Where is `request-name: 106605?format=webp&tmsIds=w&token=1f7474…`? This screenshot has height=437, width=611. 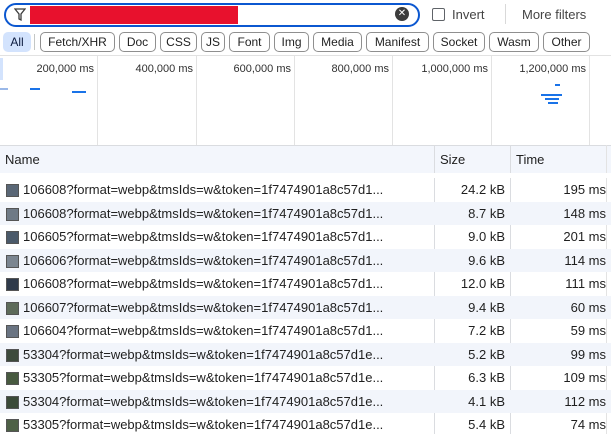
request-name: 106605?format=webp&tmsIds=w&token=1f7474… is located at coordinates (203, 236).